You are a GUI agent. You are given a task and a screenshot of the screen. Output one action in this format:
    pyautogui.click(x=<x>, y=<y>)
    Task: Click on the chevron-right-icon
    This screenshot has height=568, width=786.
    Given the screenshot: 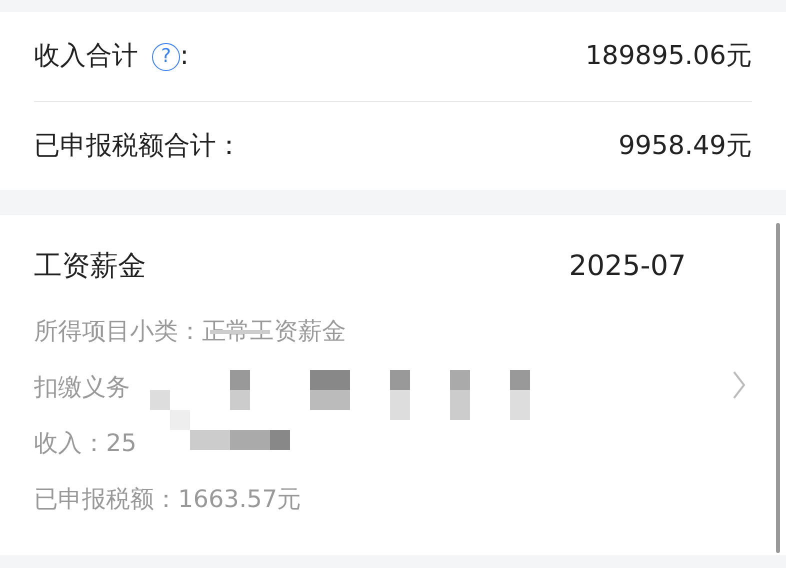 What is the action you would take?
    pyautogui.click(x=739, y=385)
    